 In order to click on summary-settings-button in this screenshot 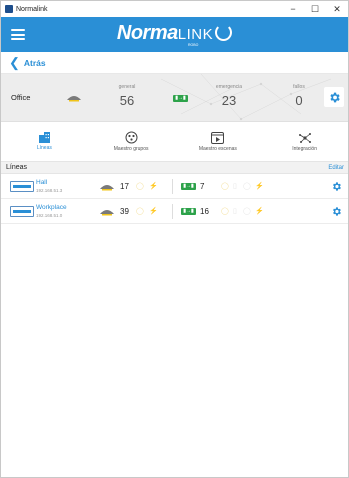, I will do `click(334, 97)`.